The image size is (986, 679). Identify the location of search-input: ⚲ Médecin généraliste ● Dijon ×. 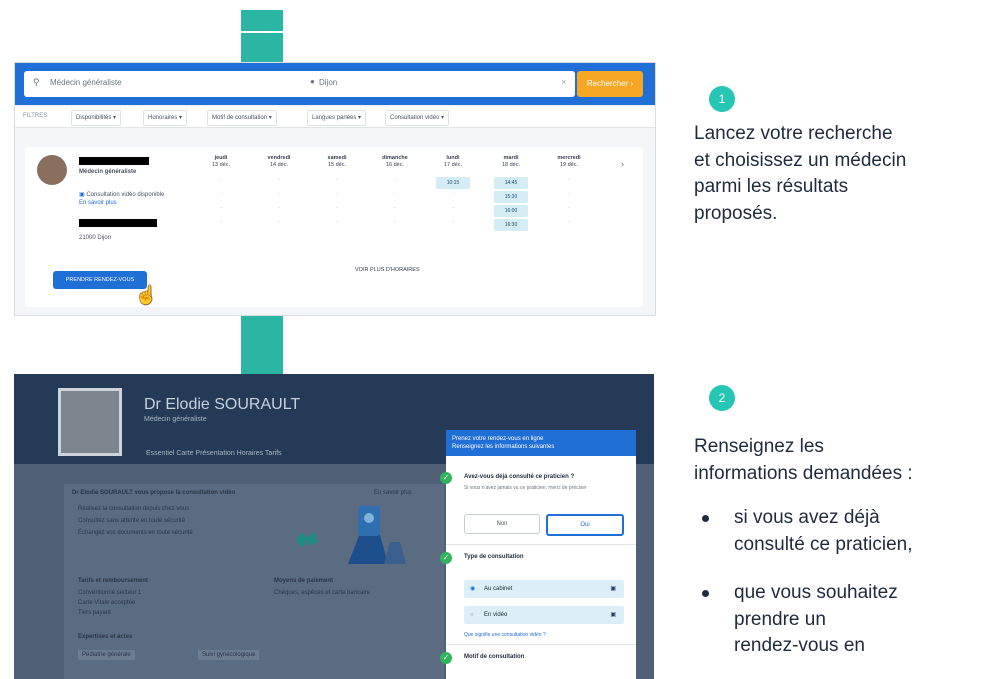
(299, 84).